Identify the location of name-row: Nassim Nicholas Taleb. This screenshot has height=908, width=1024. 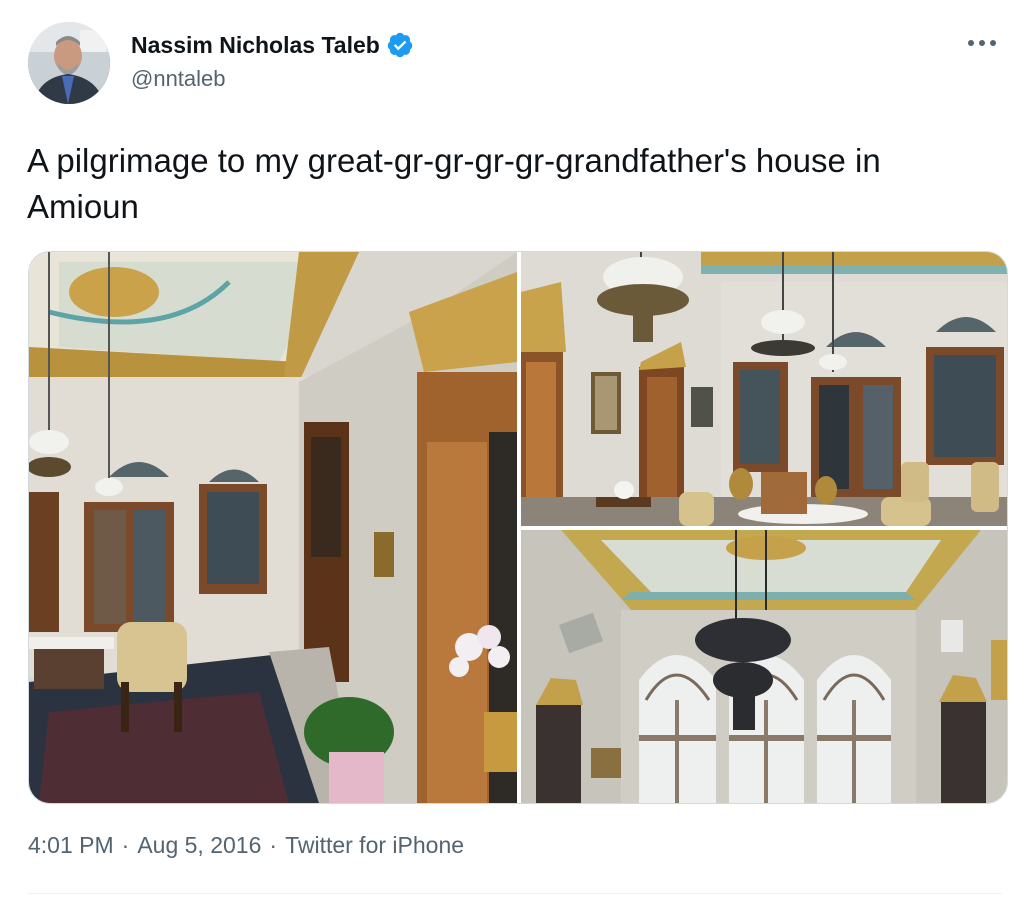
(272, 45).